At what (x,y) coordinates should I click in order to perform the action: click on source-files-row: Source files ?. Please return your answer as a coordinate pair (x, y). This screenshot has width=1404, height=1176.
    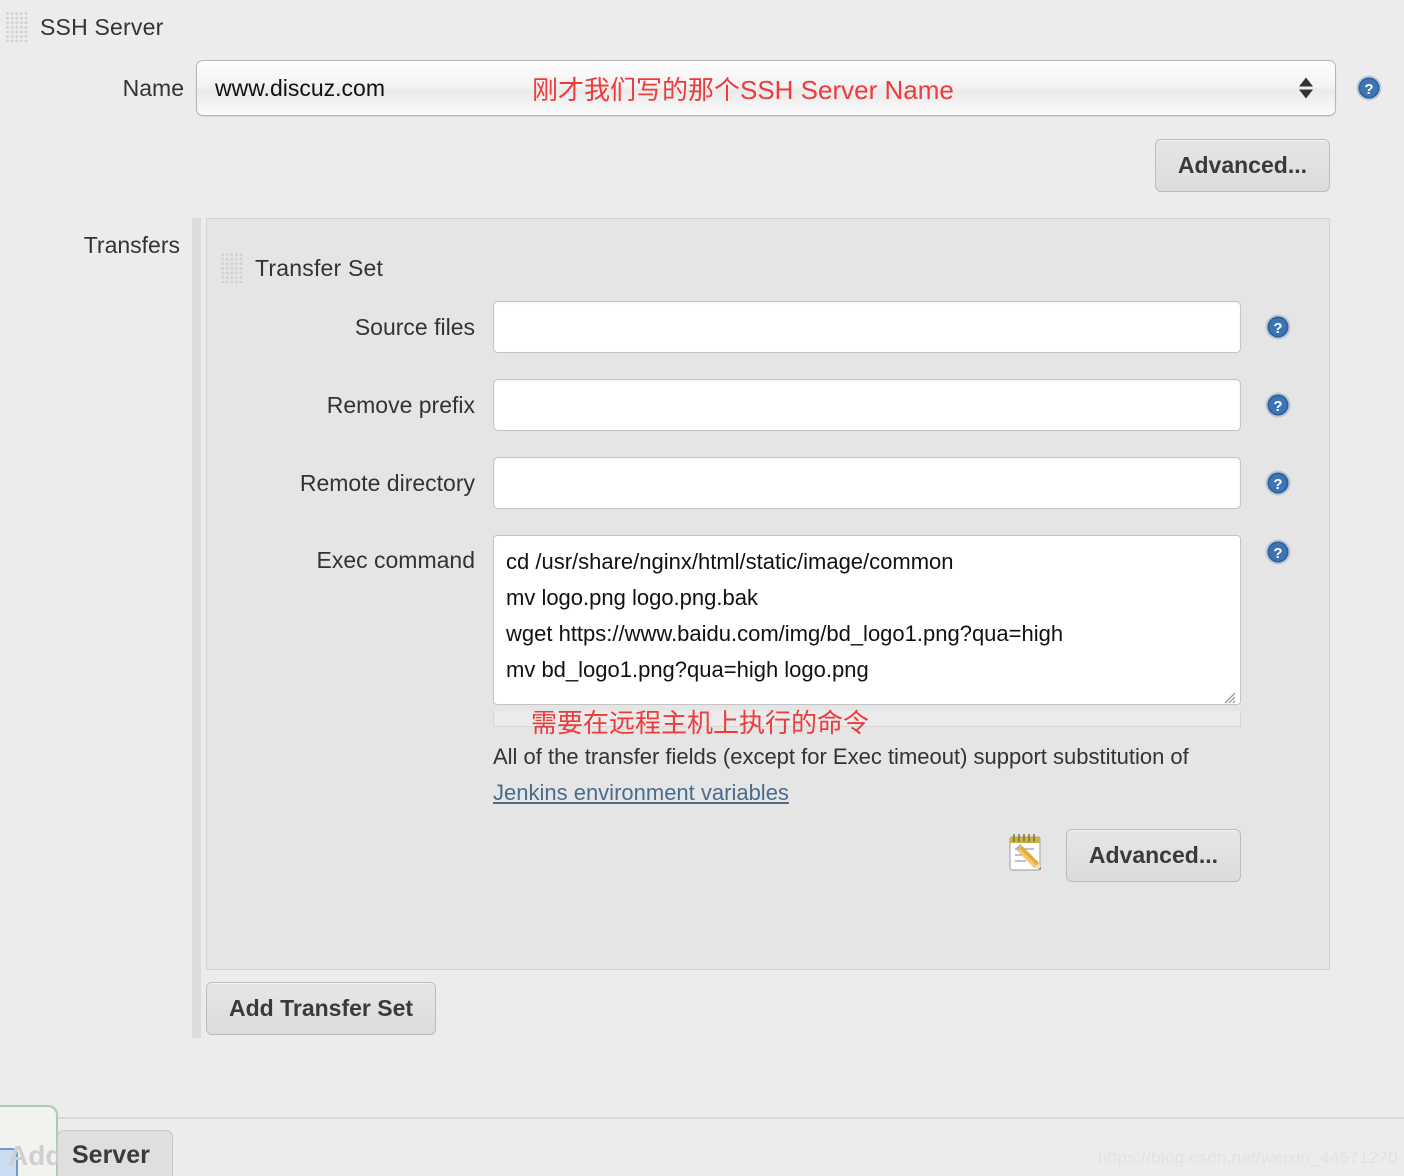
    Looking at the image, I should click on (769, 327).